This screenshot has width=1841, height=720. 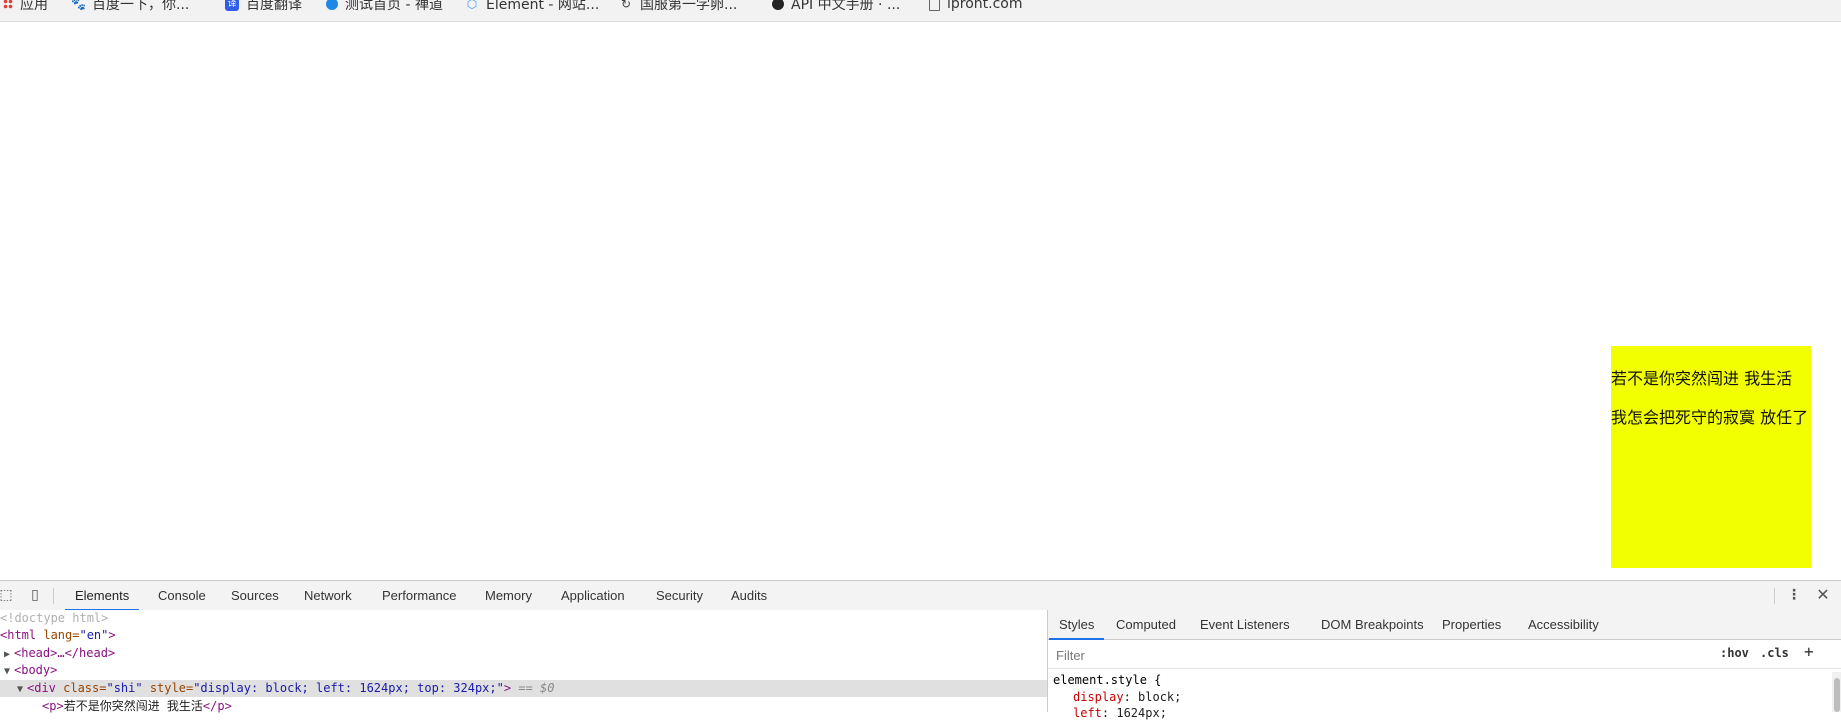 I want to click on dom-node-head: ▶ <head>…</head>, so click(x=523, y=653).